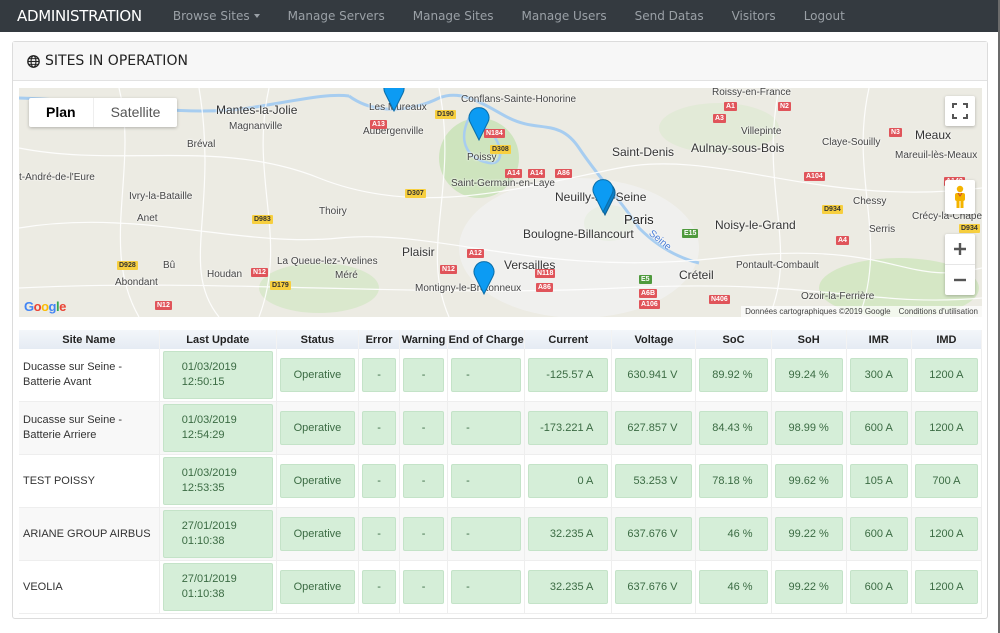 The height and width of the screenshot is (633, 1000). I want to click on imr-cell: 300 A, so click(878, 375).